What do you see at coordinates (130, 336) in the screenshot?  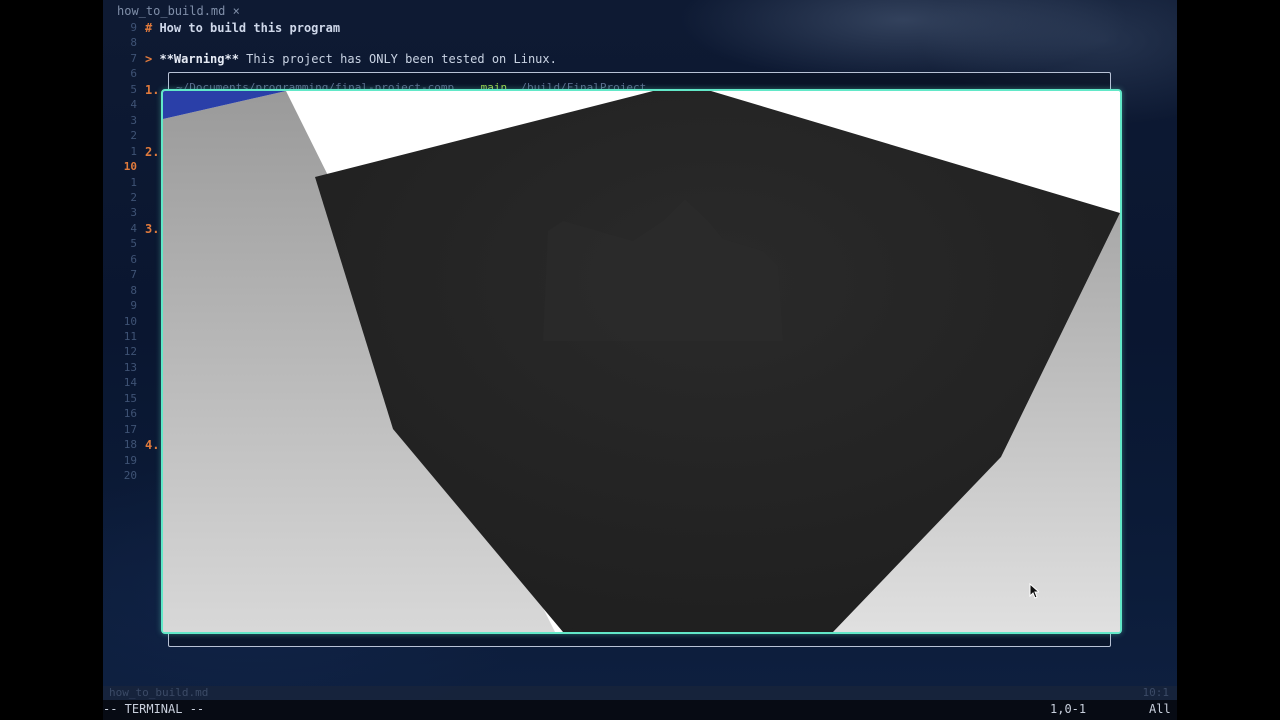 I see `line-number: 11` at bounding box center [130, 336].